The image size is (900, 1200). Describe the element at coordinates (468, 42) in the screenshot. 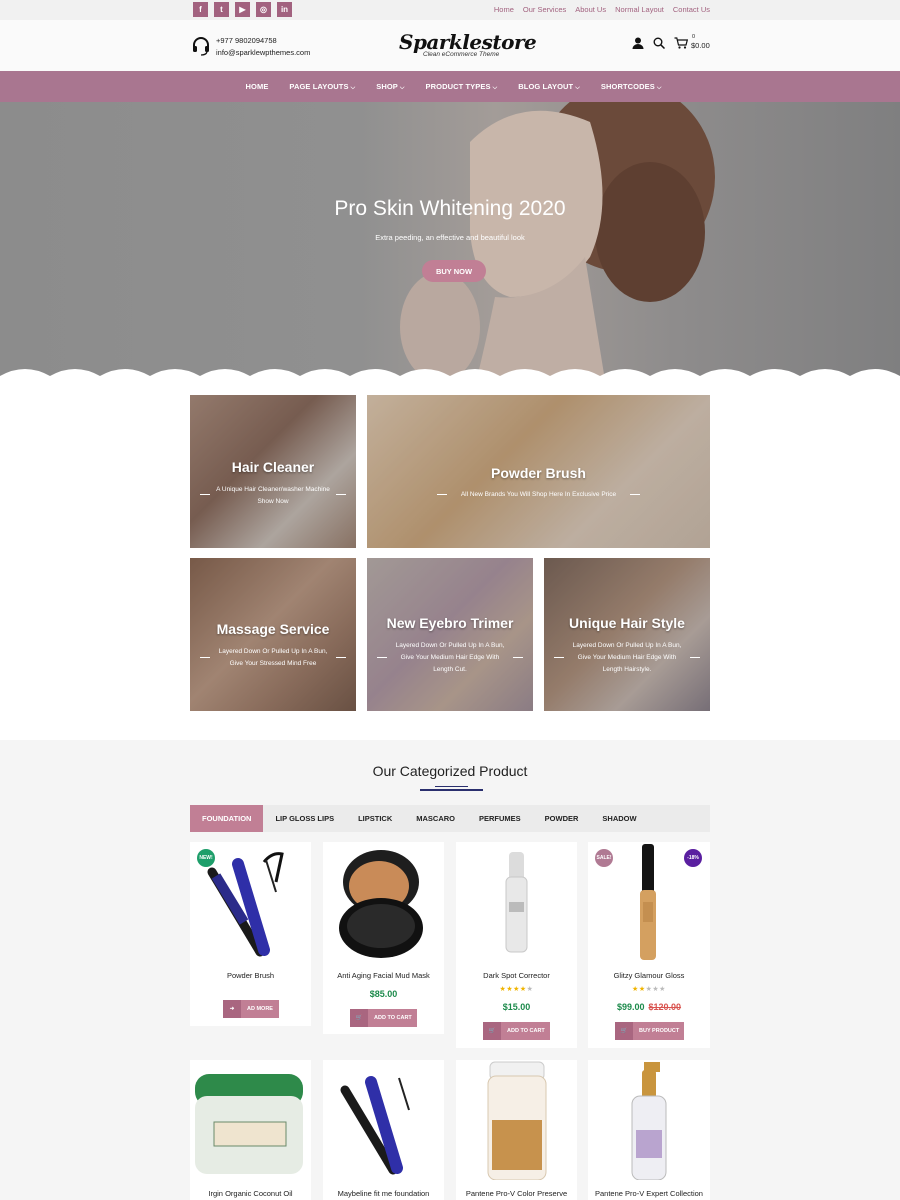

I see `logo-text: Sparklestore` at that location.